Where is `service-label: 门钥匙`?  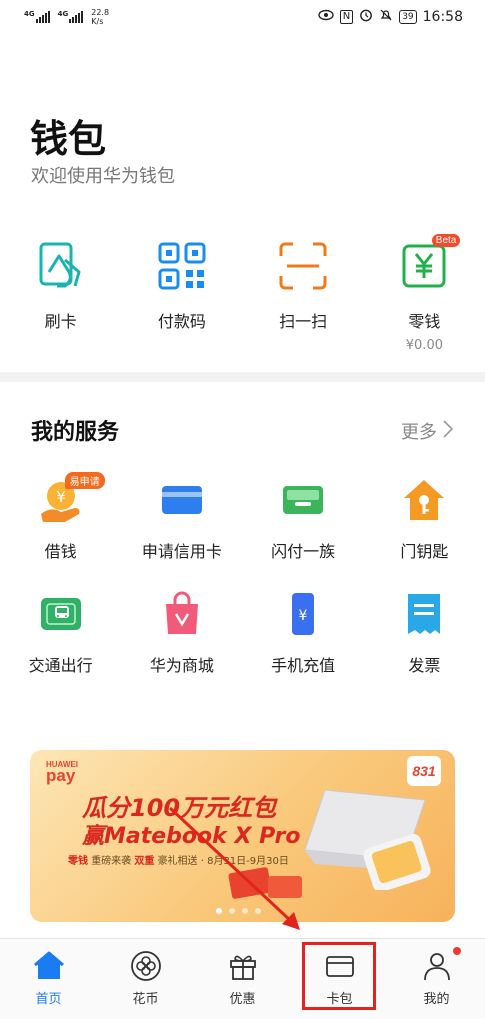
service-label: 门钥匙 is located at coordinates (424, 551).